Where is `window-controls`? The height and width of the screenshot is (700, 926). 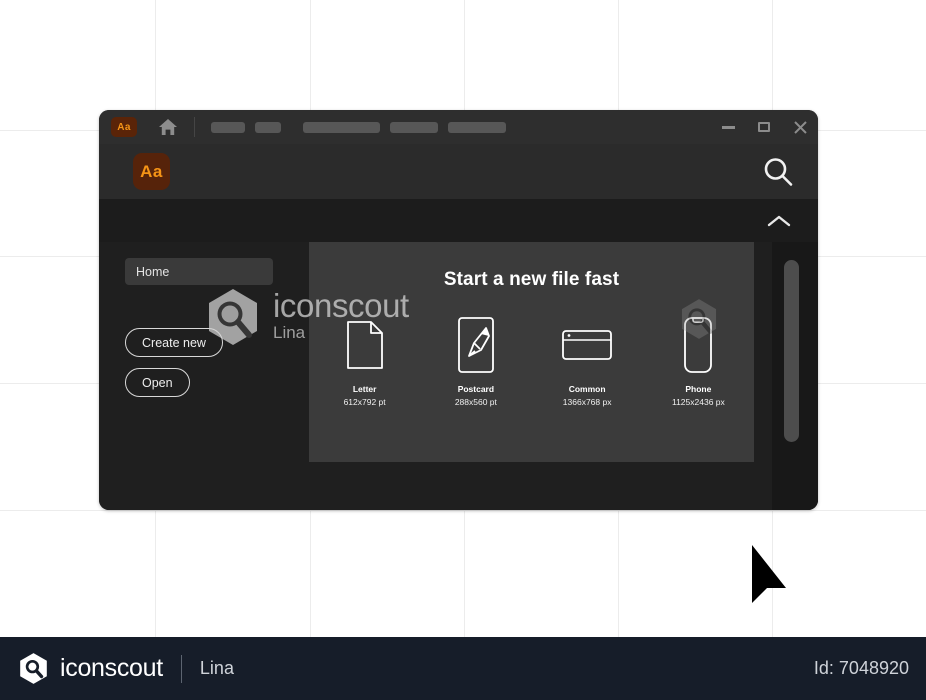 window-controls is located at coordinates (764, 127).